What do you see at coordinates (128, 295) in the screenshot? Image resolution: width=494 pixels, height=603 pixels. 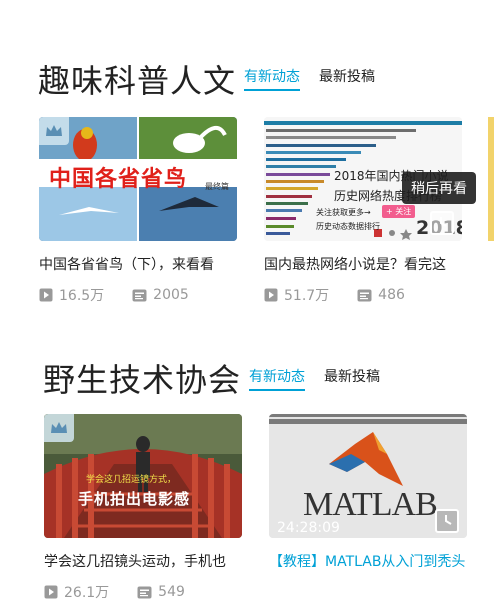 I see `video-stats: 16.5万 2005` at bounding box center [128, 295].